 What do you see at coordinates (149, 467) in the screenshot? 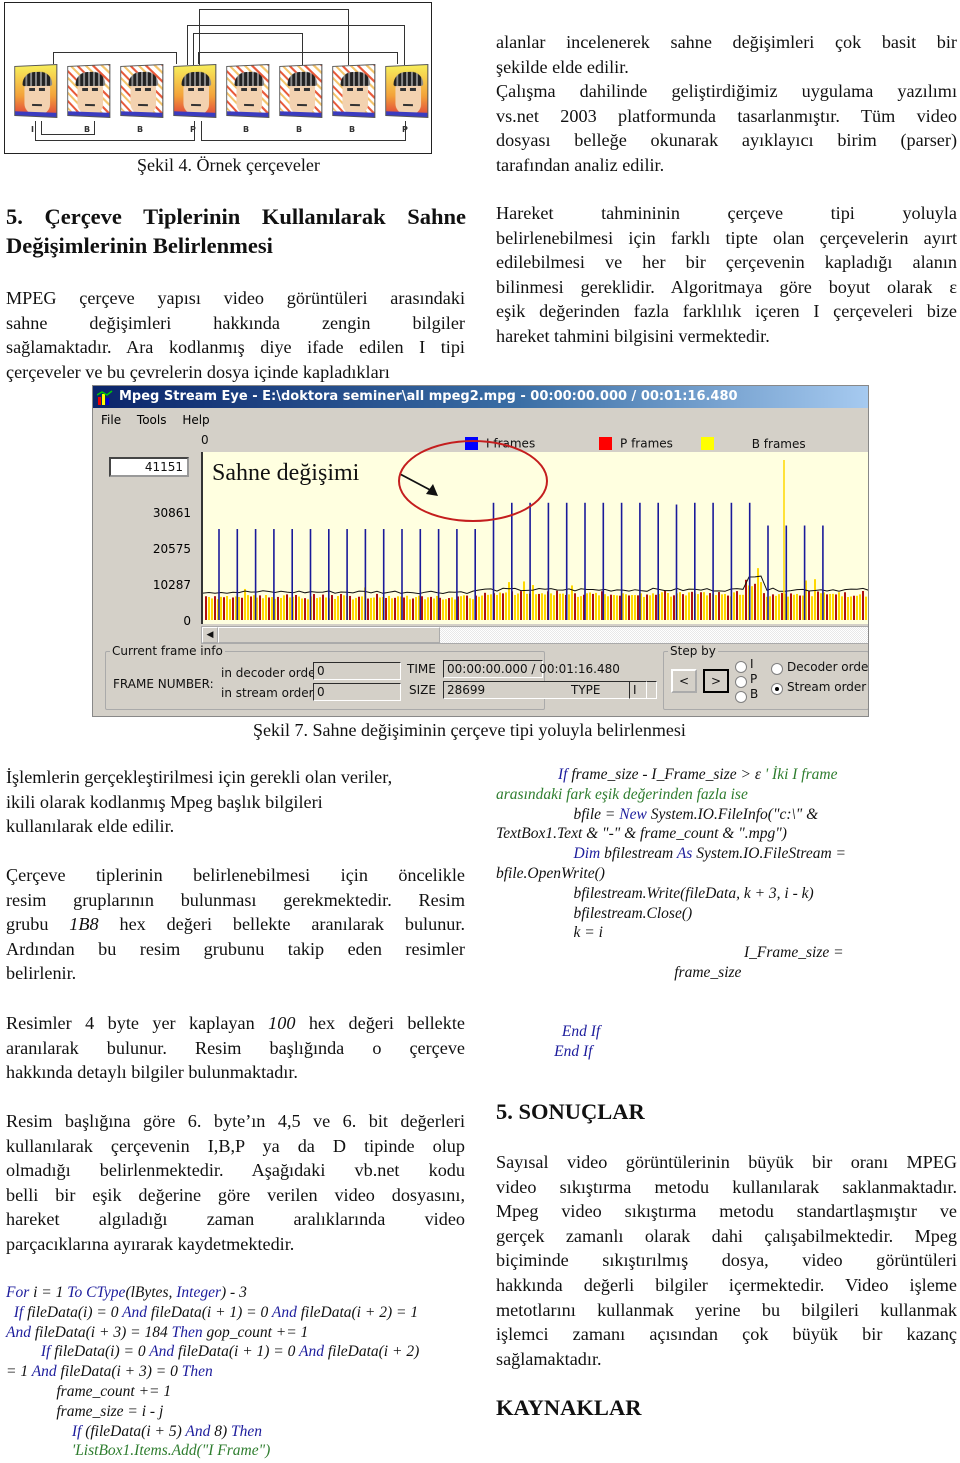
I see `y-max-input: 41151` at bounding box center [149, 467].